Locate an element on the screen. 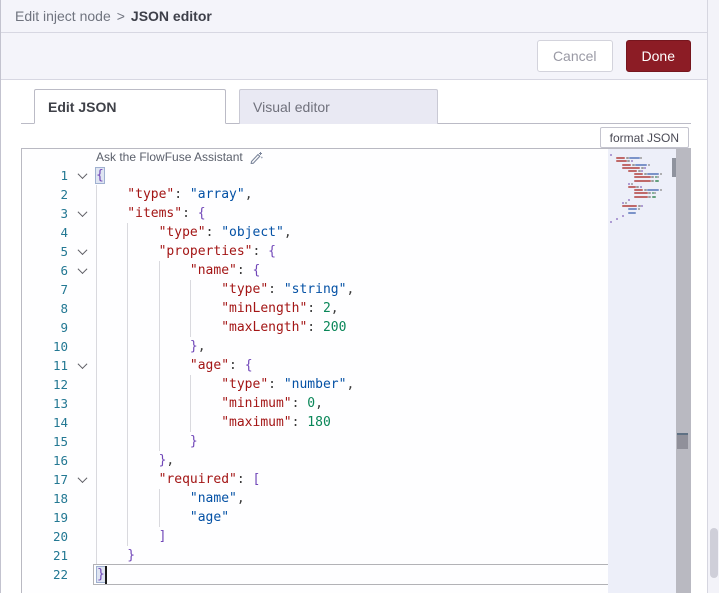  line-content: "age" is located at coordinates (391, 517).